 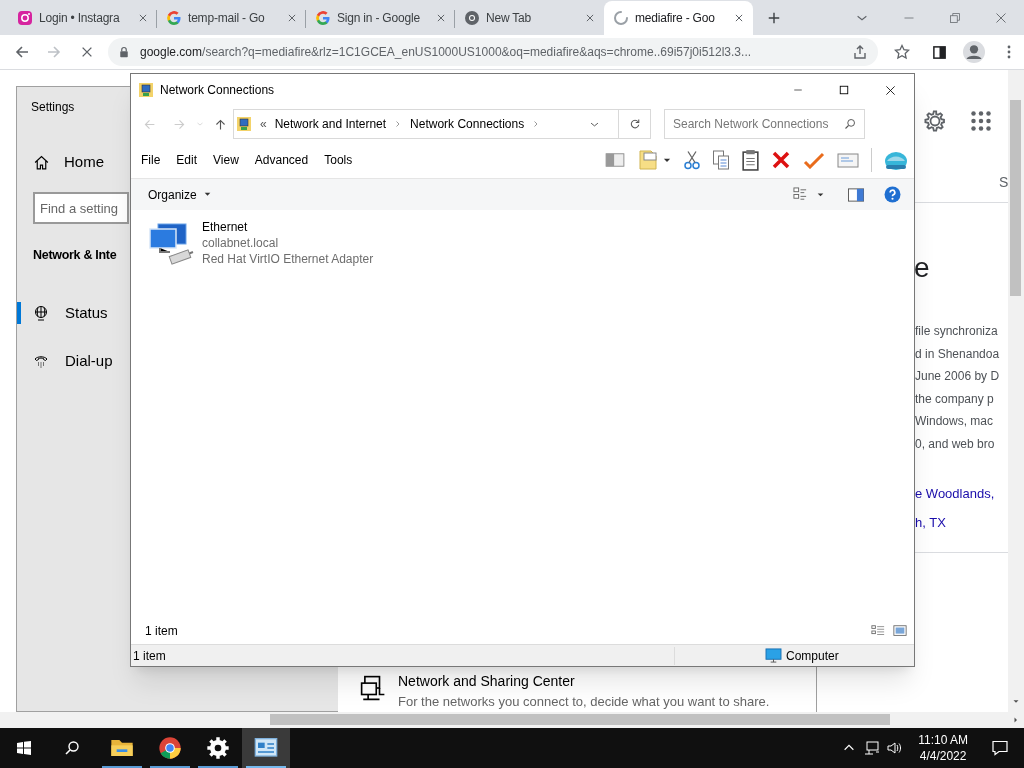 I want to click on volume-icon, so click(x=894, y=748).